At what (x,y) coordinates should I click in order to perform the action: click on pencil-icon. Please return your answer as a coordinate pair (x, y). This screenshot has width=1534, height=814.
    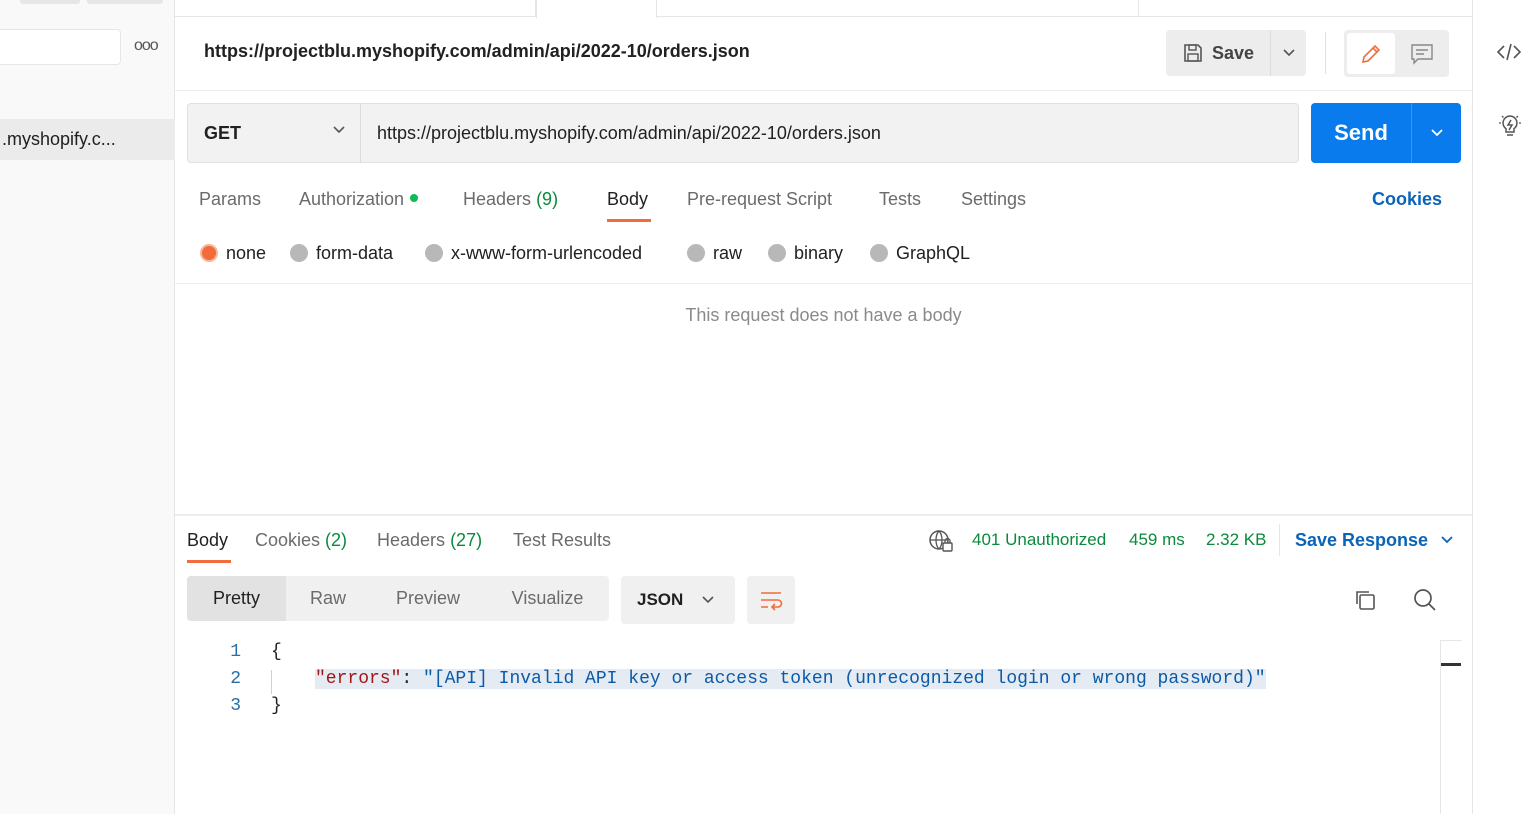
    Looking at the image, I should click on (1371, 54).